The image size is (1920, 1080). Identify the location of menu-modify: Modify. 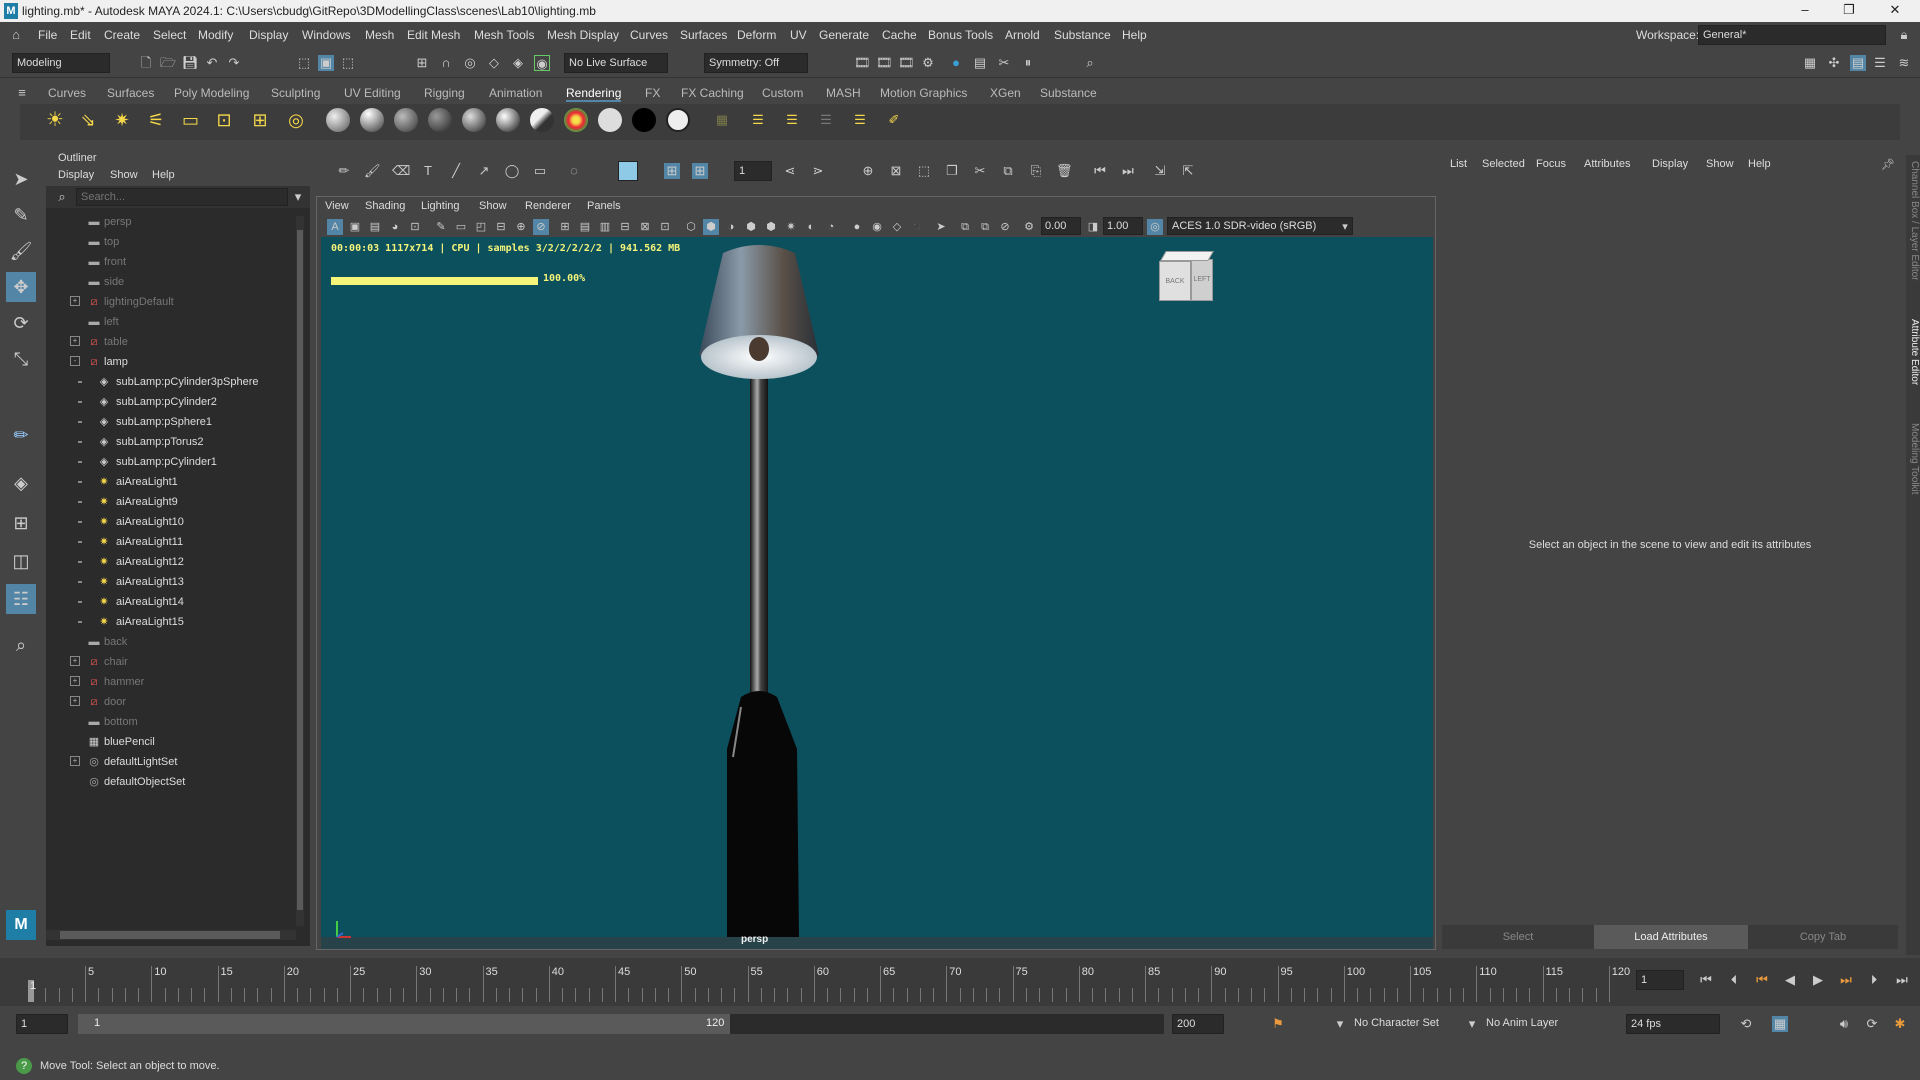
(215, 35).